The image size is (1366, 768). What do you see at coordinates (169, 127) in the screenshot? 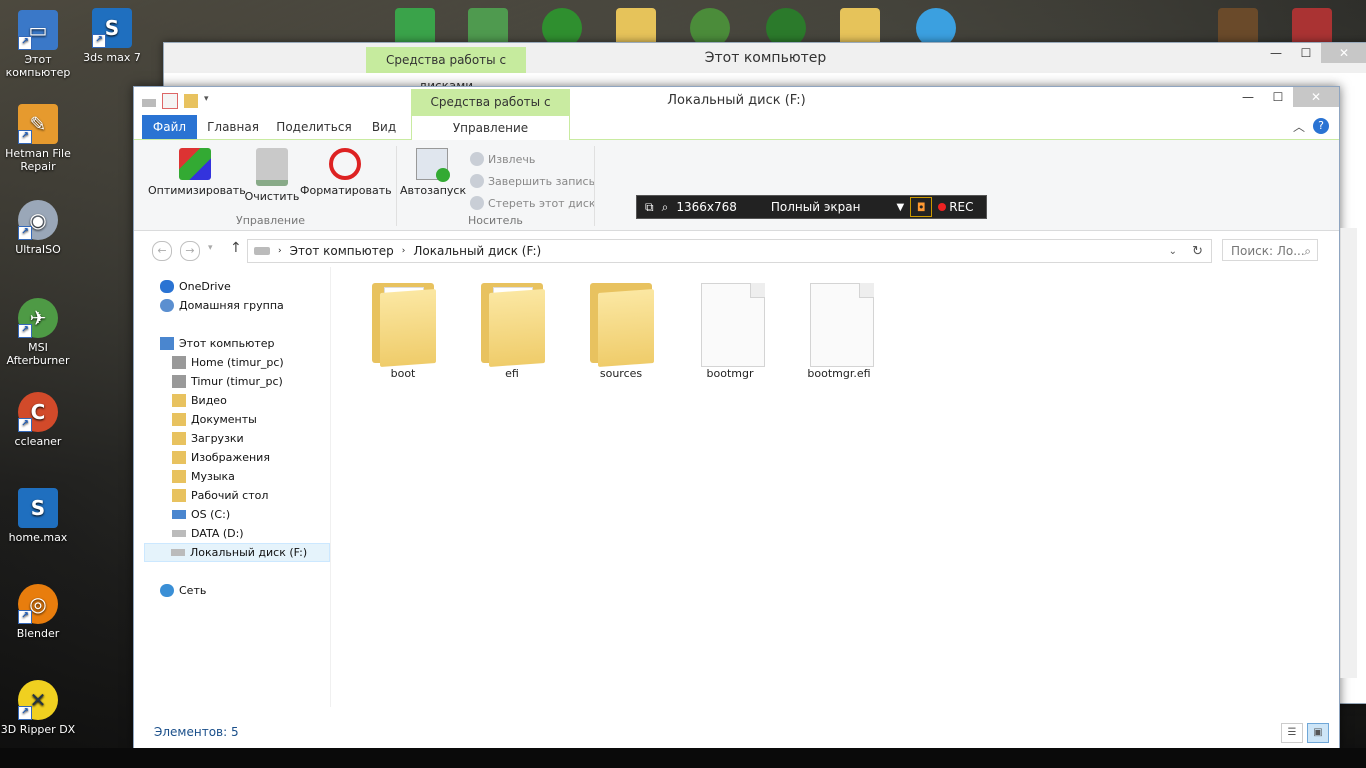
I see `tab-file: Файл` at bounding box center [169, 127].